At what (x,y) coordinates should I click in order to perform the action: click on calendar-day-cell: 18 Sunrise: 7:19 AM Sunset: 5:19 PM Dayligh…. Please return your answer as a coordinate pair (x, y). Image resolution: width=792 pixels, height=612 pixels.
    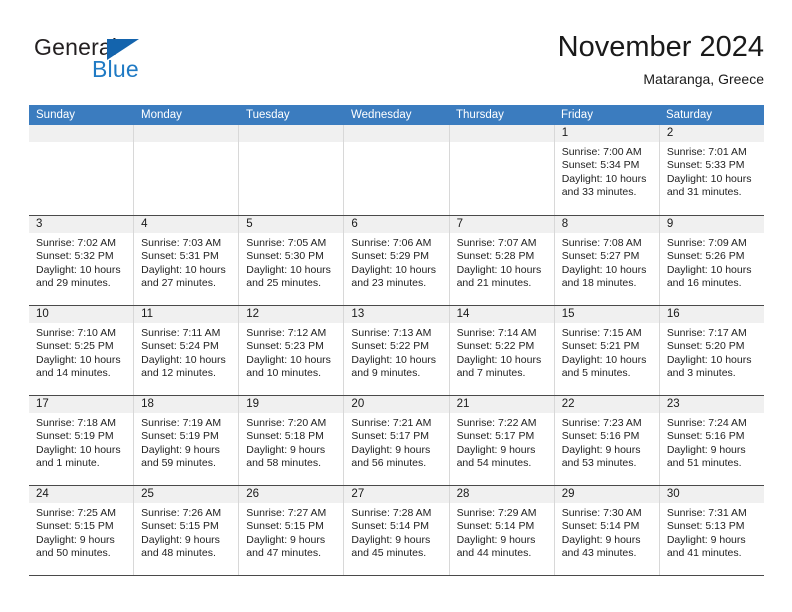
    Looking at the image, I should click on (187, 440).